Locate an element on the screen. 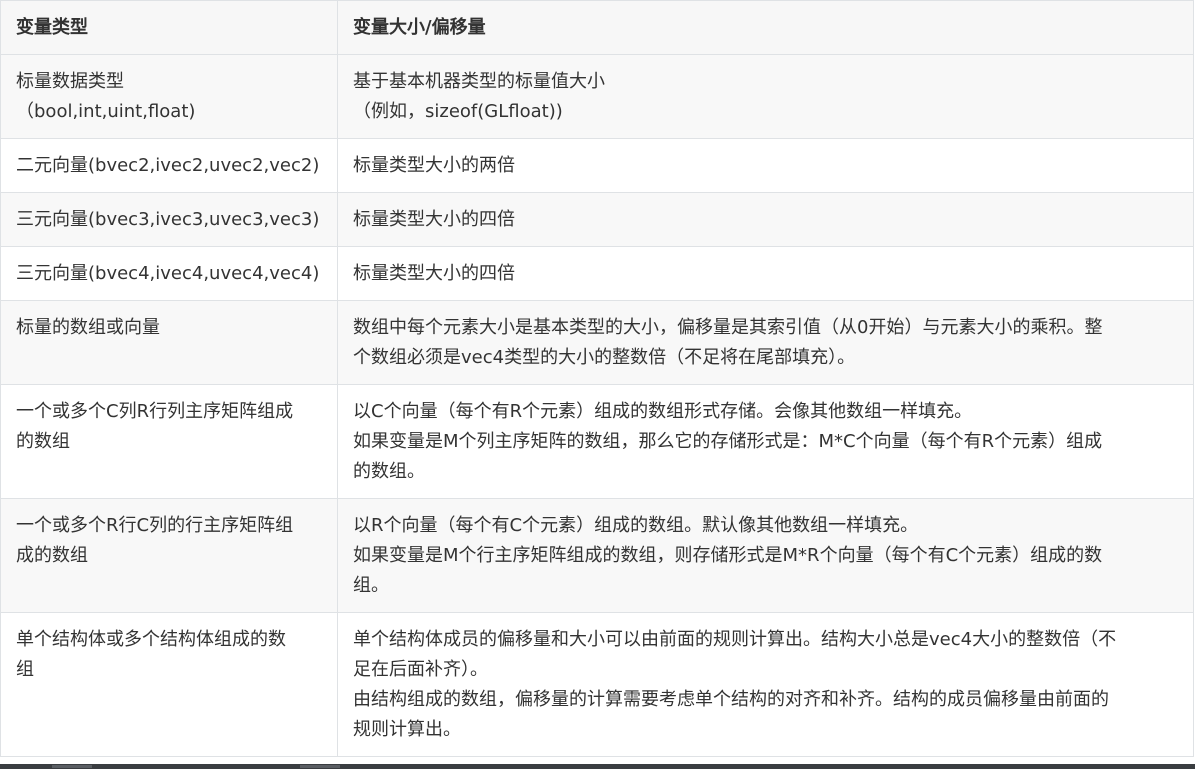 This screenshot has height=769, width=1195. cell-text-line: 标量类型大小的两倍 is located at coordinates (434, 165).